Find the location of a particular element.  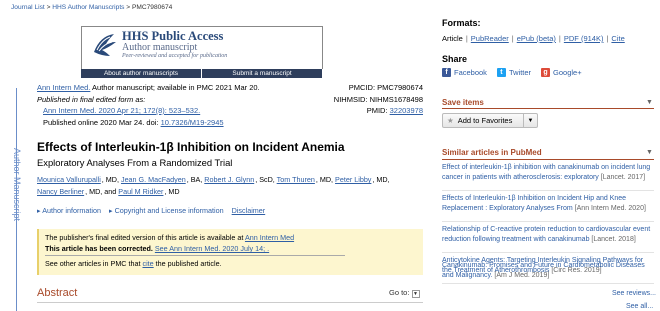

format-pubreader-link: PubReader is located at coordinates (490, 38).